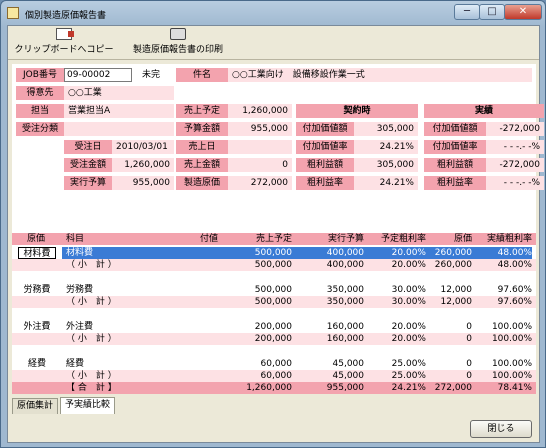 The image size is (546, 448). Describe the element at coordinates (178, 42) in the screenshot. I see `print-report-button: 製造原価報告書の印刷` at that location.